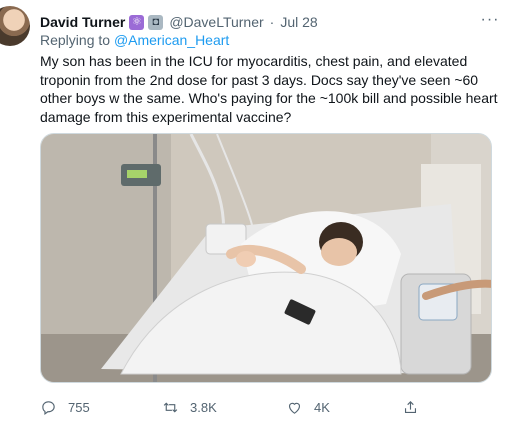 This screenshot has width=518, height=426. Describe the element at coordinates (156, 22) in the screenshot. I see `robot-emoji-icon: ◘` at that location.